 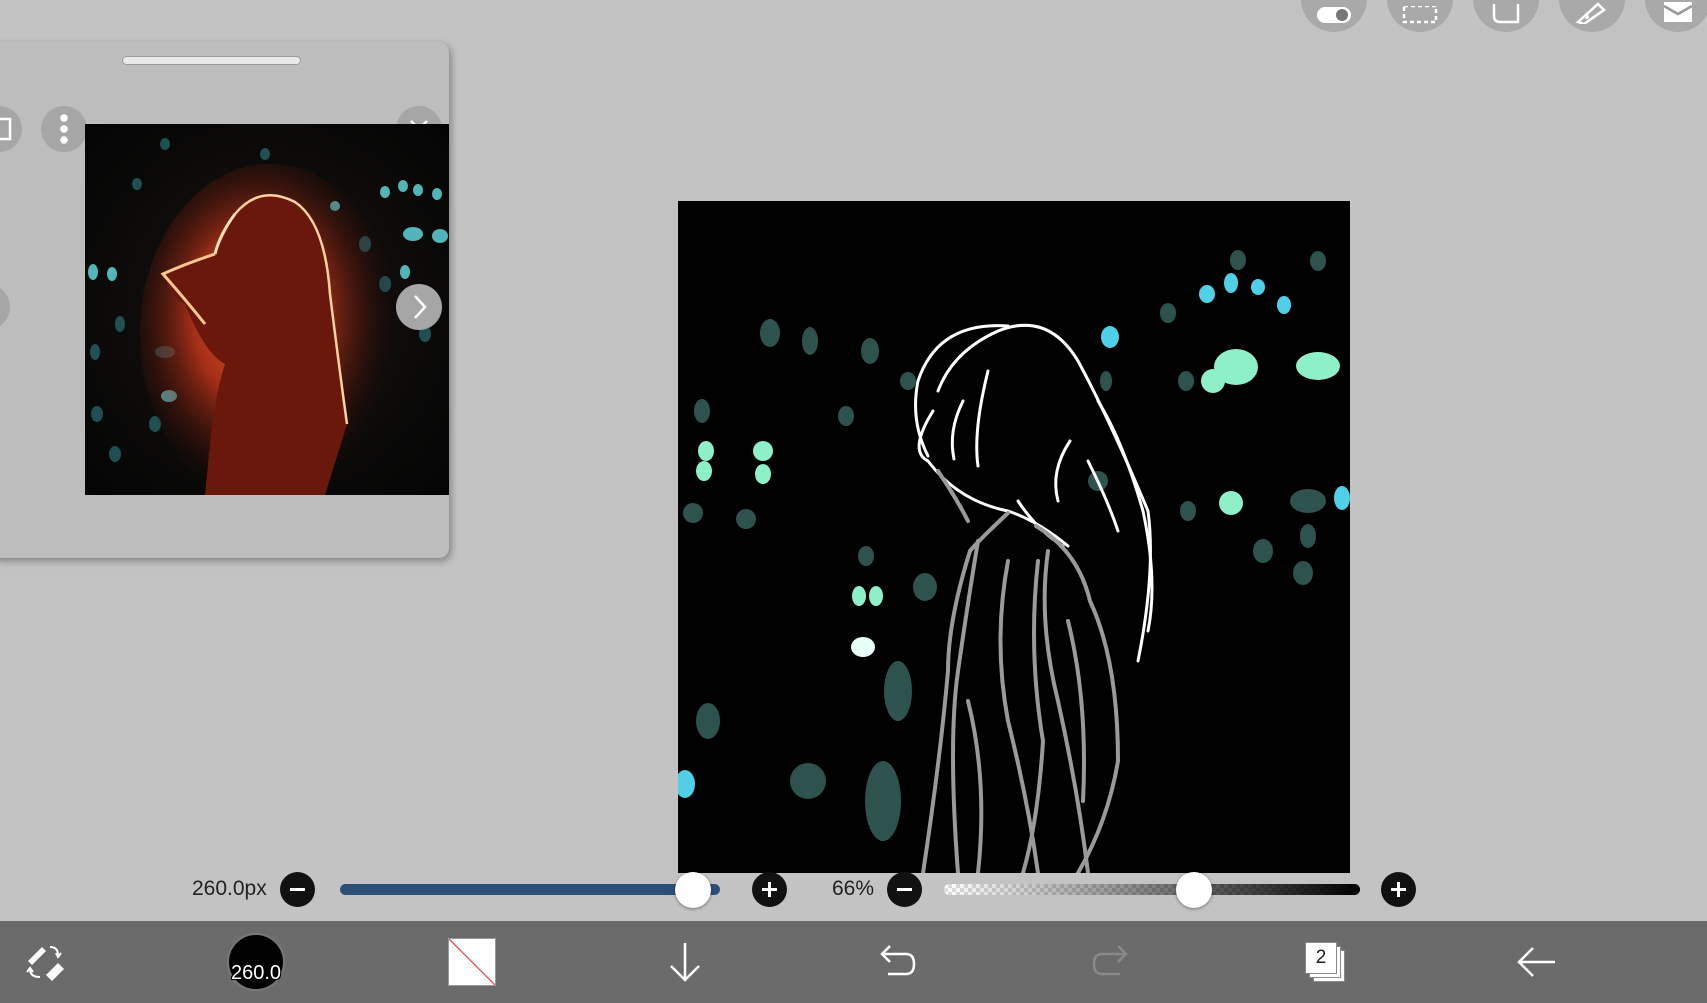 What do you see at coordinates (853, 888) in the screenshot?
I see `opacity-label: 66%` at bounding box center [853, 888].